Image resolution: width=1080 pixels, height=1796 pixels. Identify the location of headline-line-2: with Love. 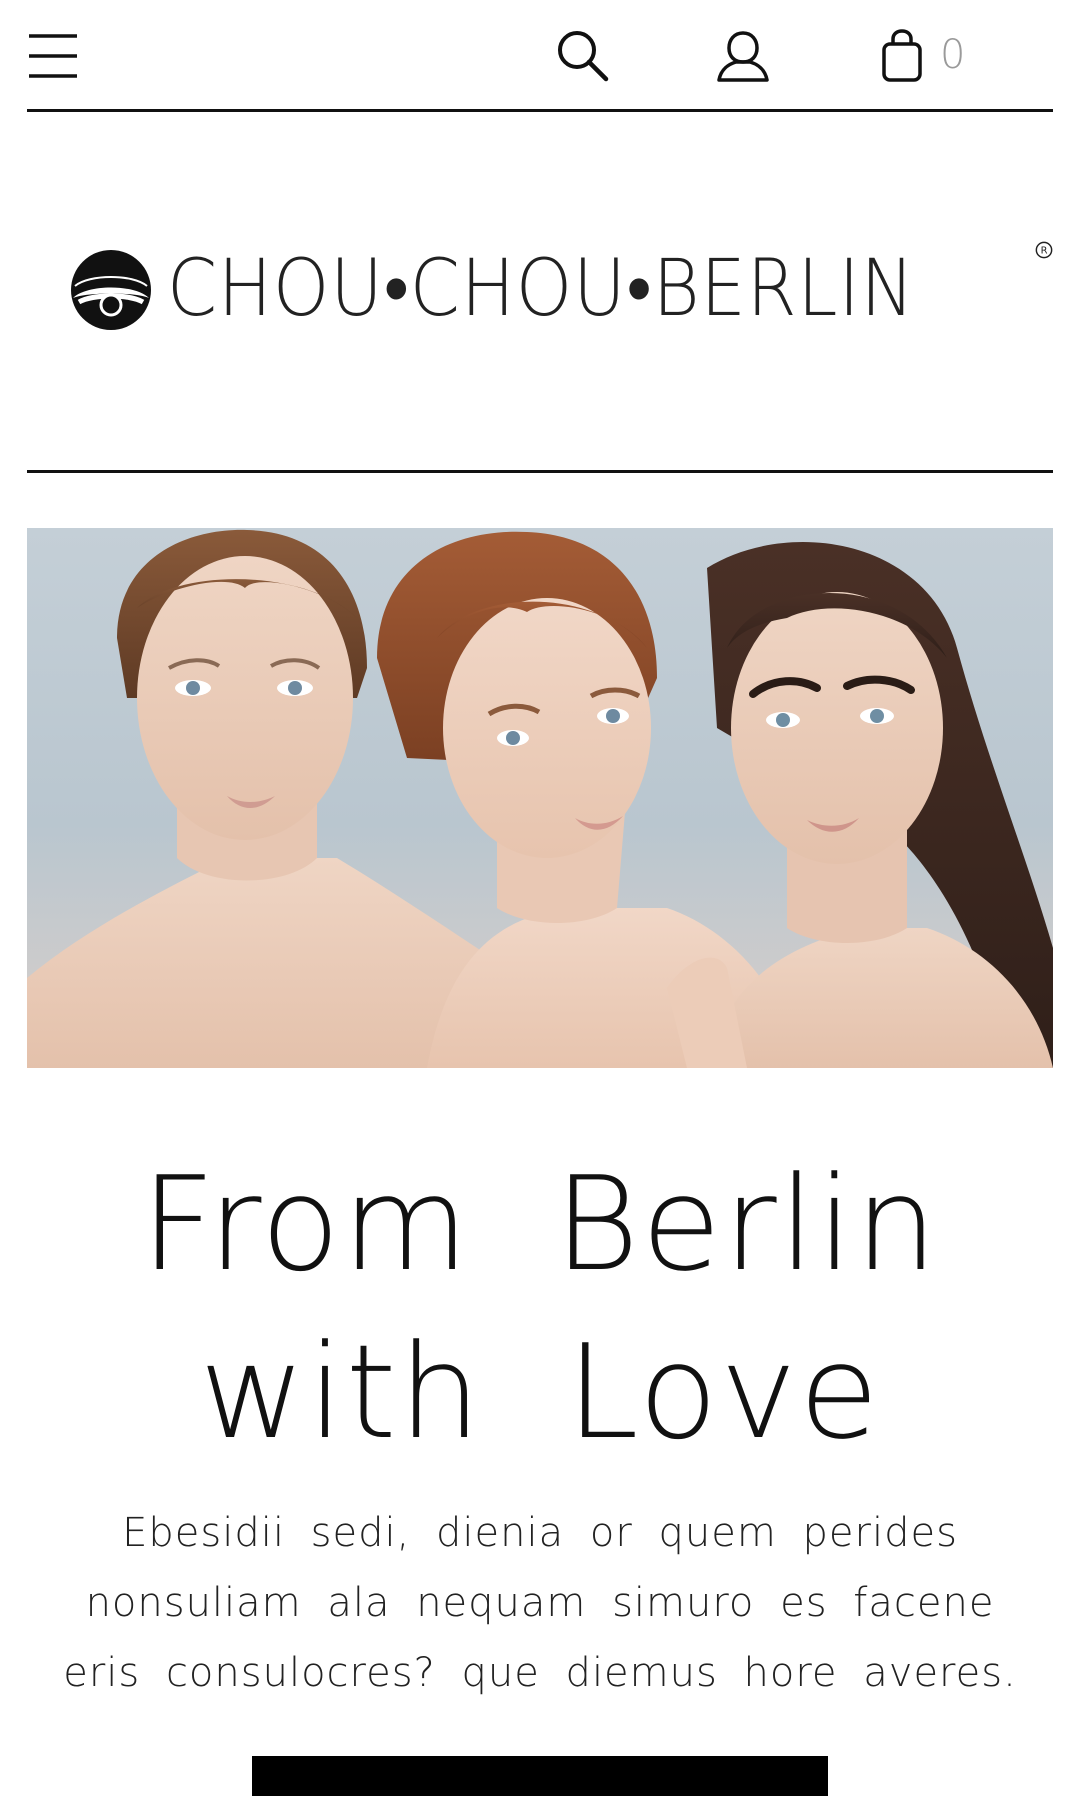
(540, 1392).